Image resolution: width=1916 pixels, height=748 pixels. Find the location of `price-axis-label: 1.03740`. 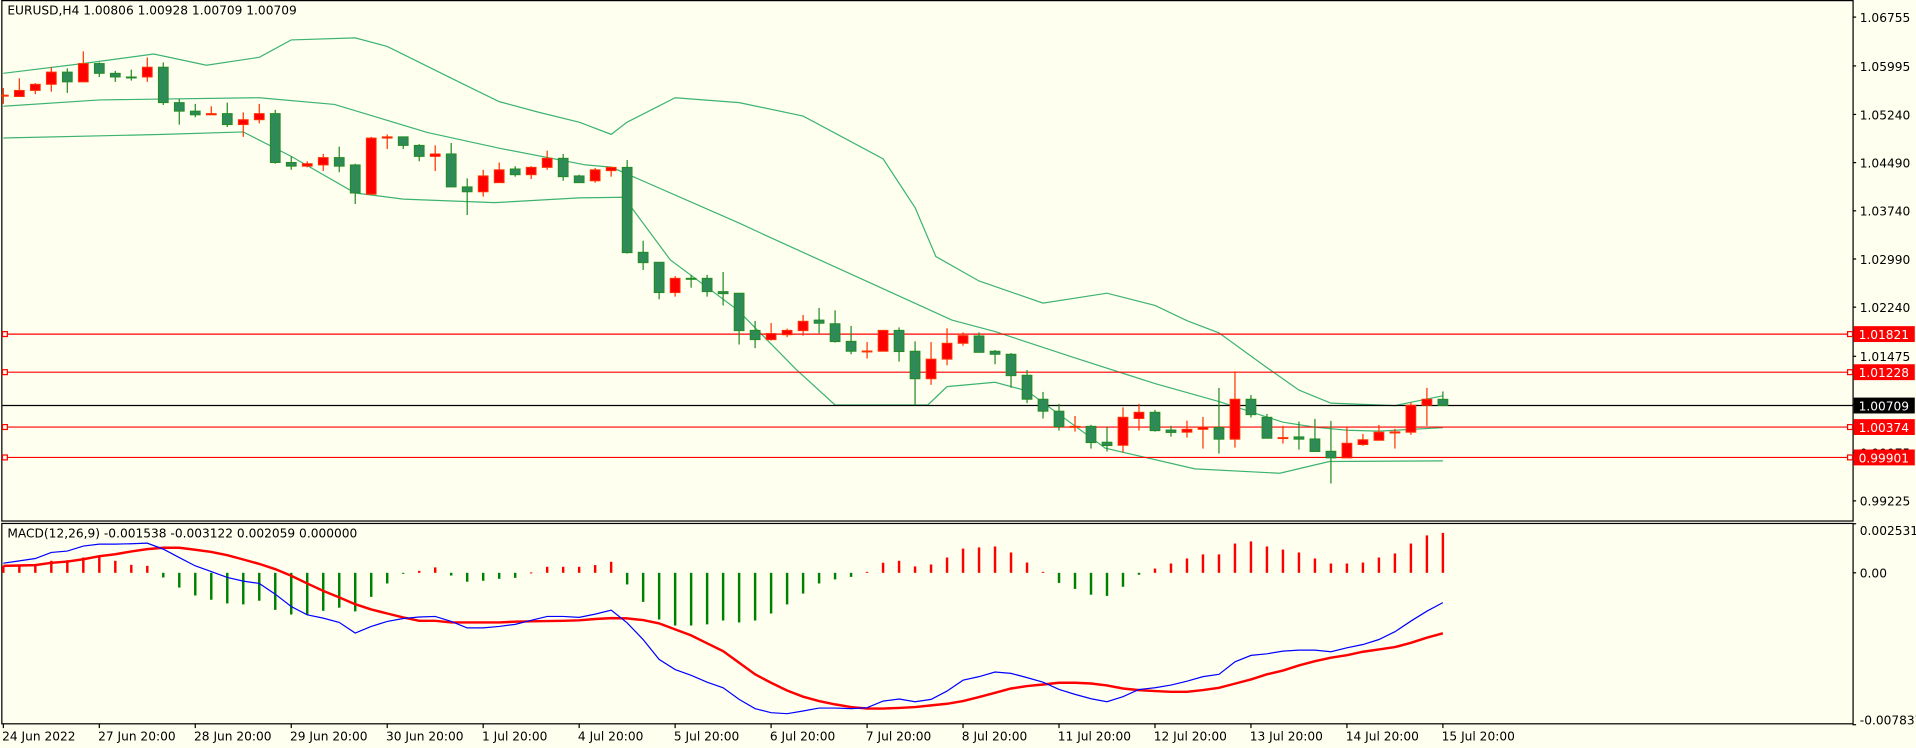

price-axis-label: 1.03740 is located at coordinates (1885, 212).